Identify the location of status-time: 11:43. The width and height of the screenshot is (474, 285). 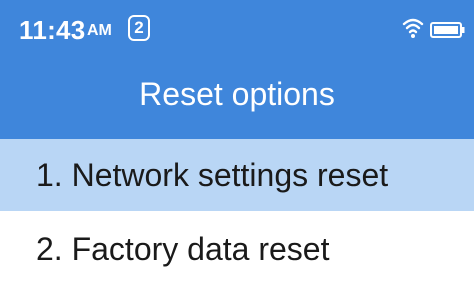
(52, 30).